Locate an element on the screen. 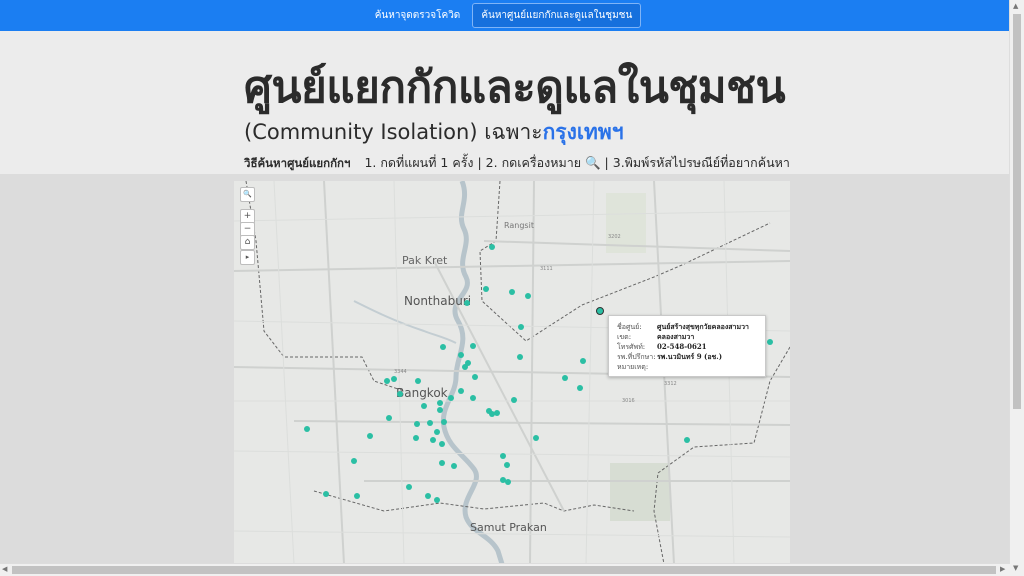 This screenshot has height=576, width=1024. instructions-label: วิธีค้นหาศูนย์แยกกักฯ is located at coordinates (297, 163).